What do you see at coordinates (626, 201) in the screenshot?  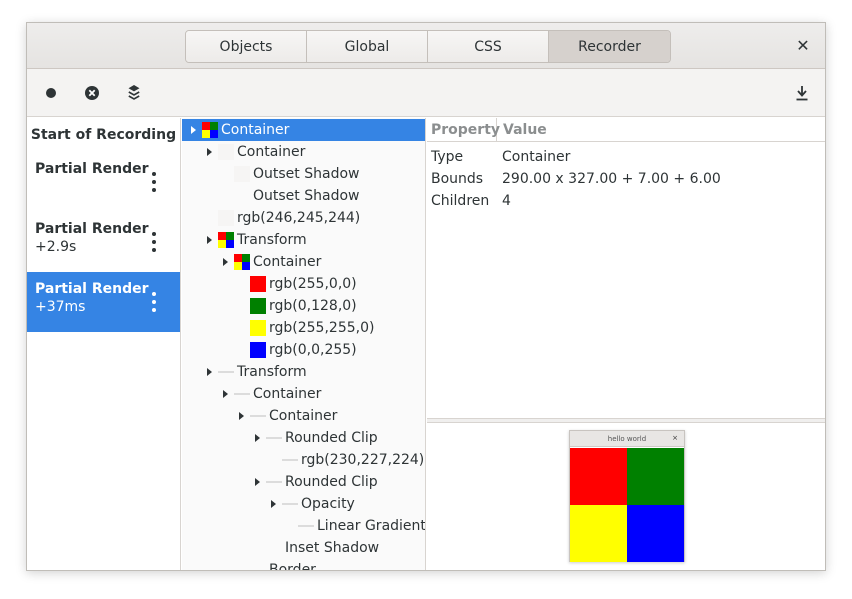 I see `property-row: Children 4` at bounding box center [626, 201].